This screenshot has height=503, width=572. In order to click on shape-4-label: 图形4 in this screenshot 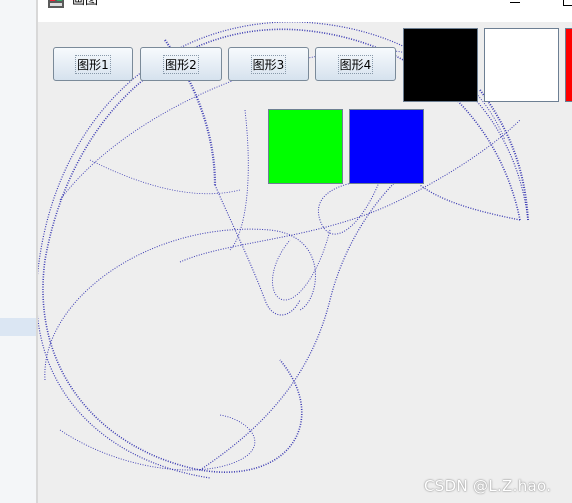, I will do `click(355, 64)`.